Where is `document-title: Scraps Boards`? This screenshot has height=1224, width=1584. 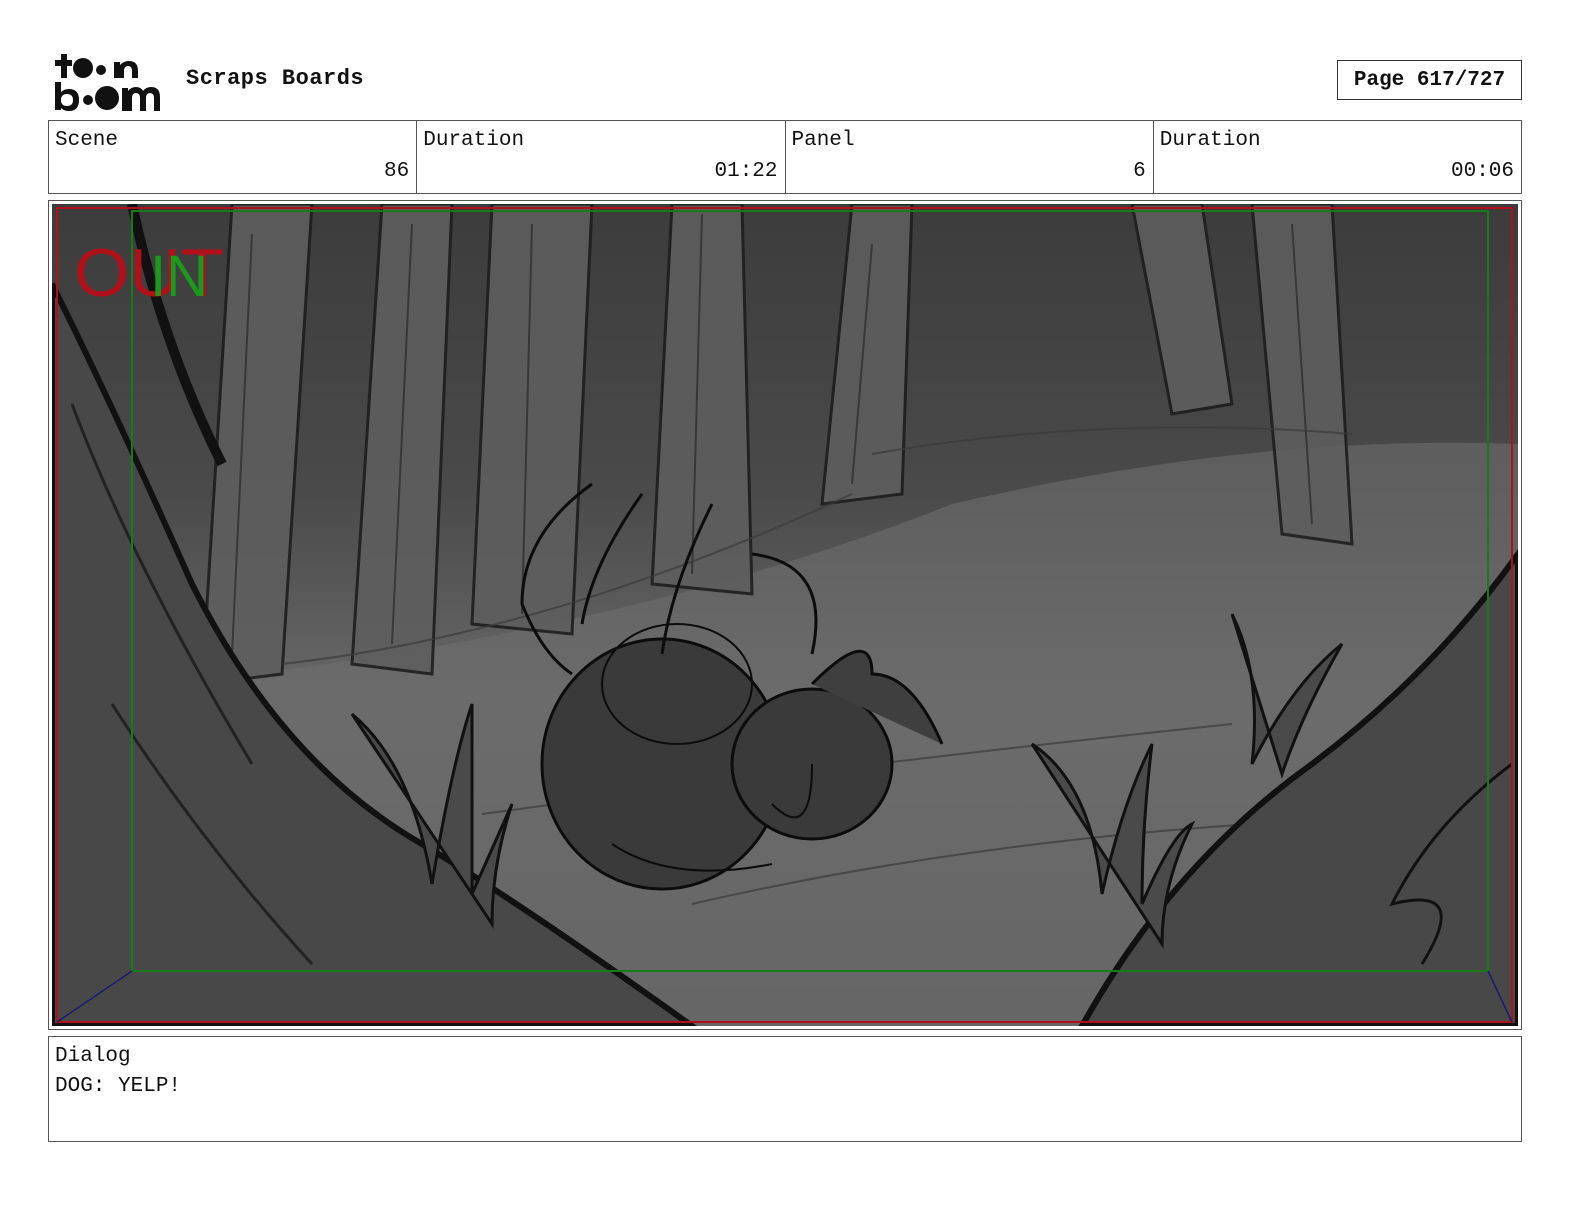
document-title: Scraps Boards is located at coordinates (275, 78).